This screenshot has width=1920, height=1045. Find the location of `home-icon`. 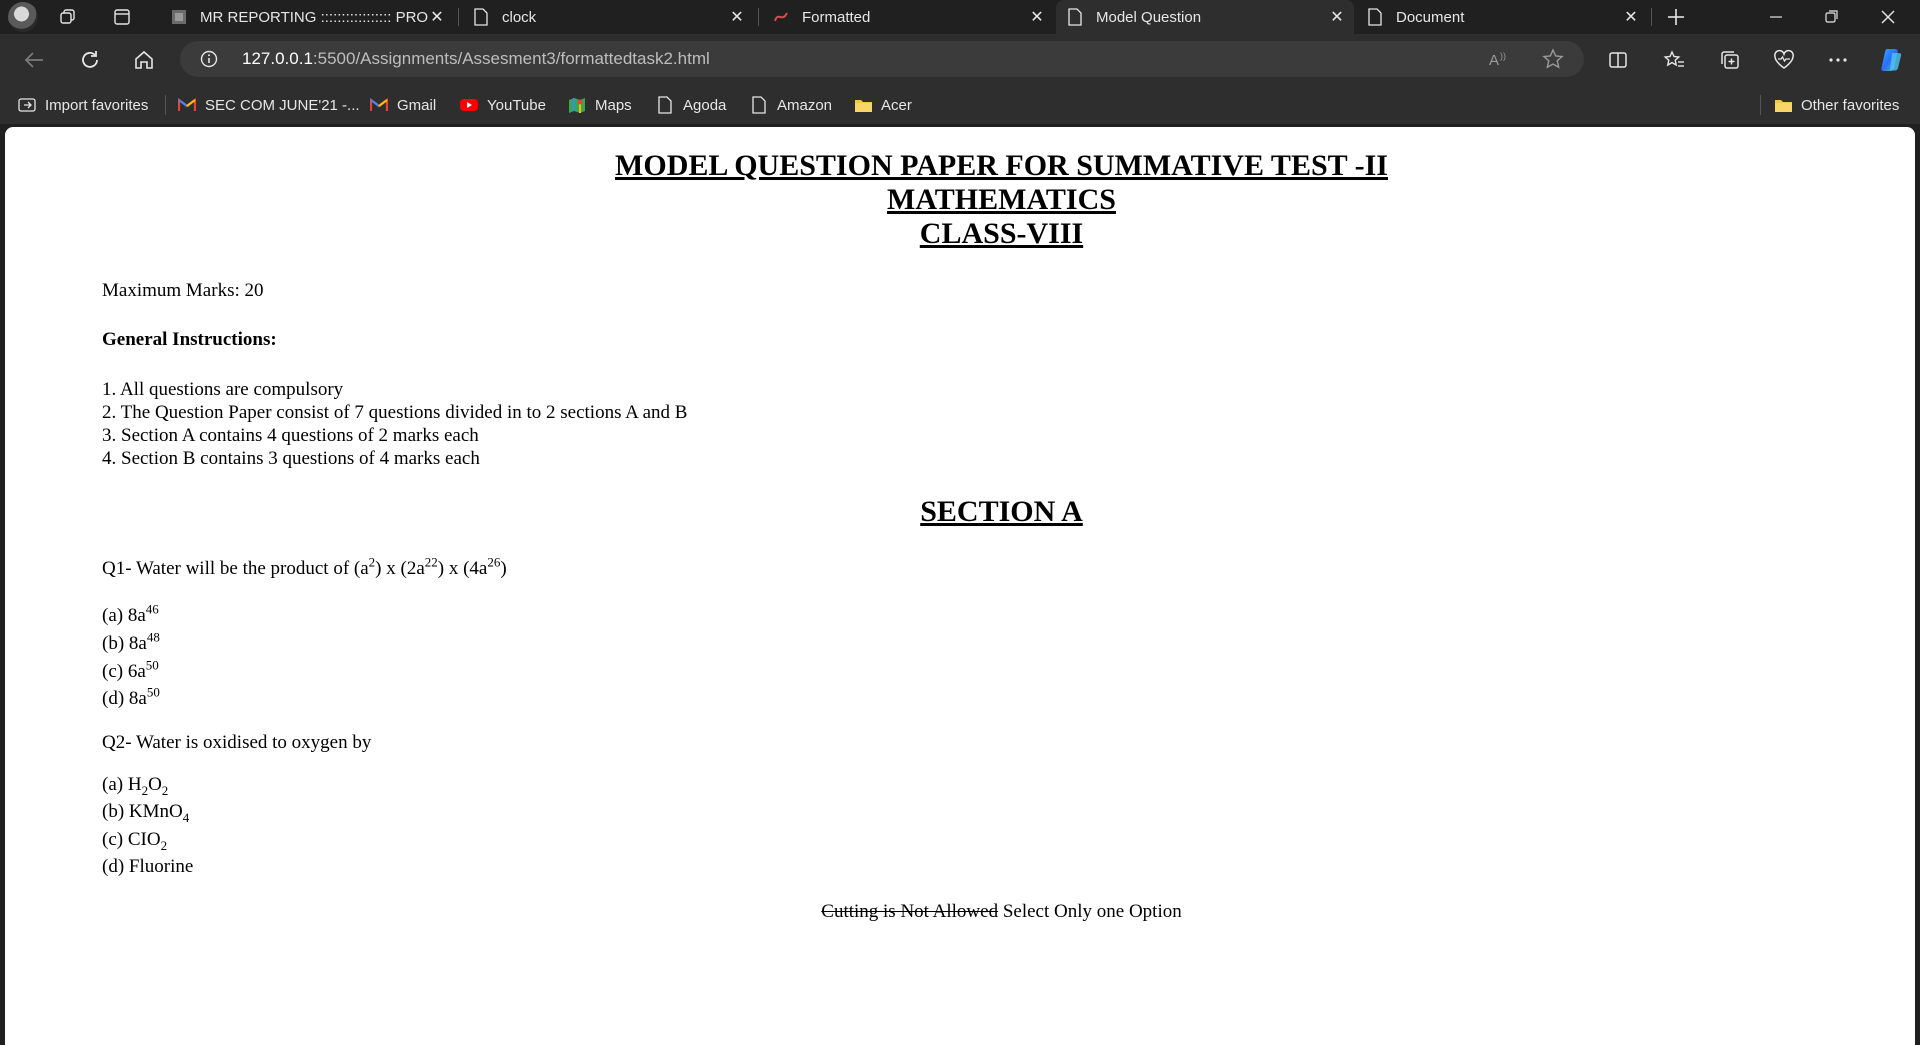

home-icon is located at coordinates (144, 59).